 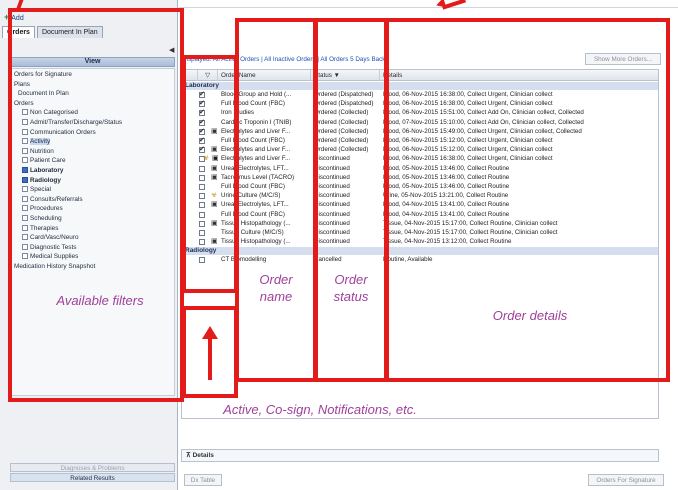 I want to click on details-bar: ⊼ Details, so click(x=420, y=455).